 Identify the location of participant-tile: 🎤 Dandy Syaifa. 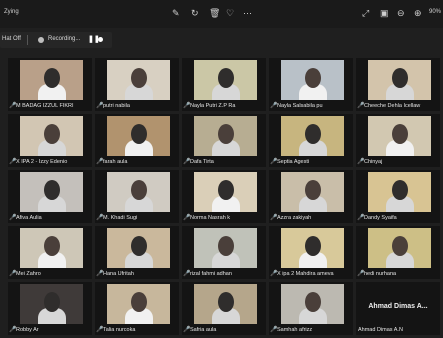
(398, 196).